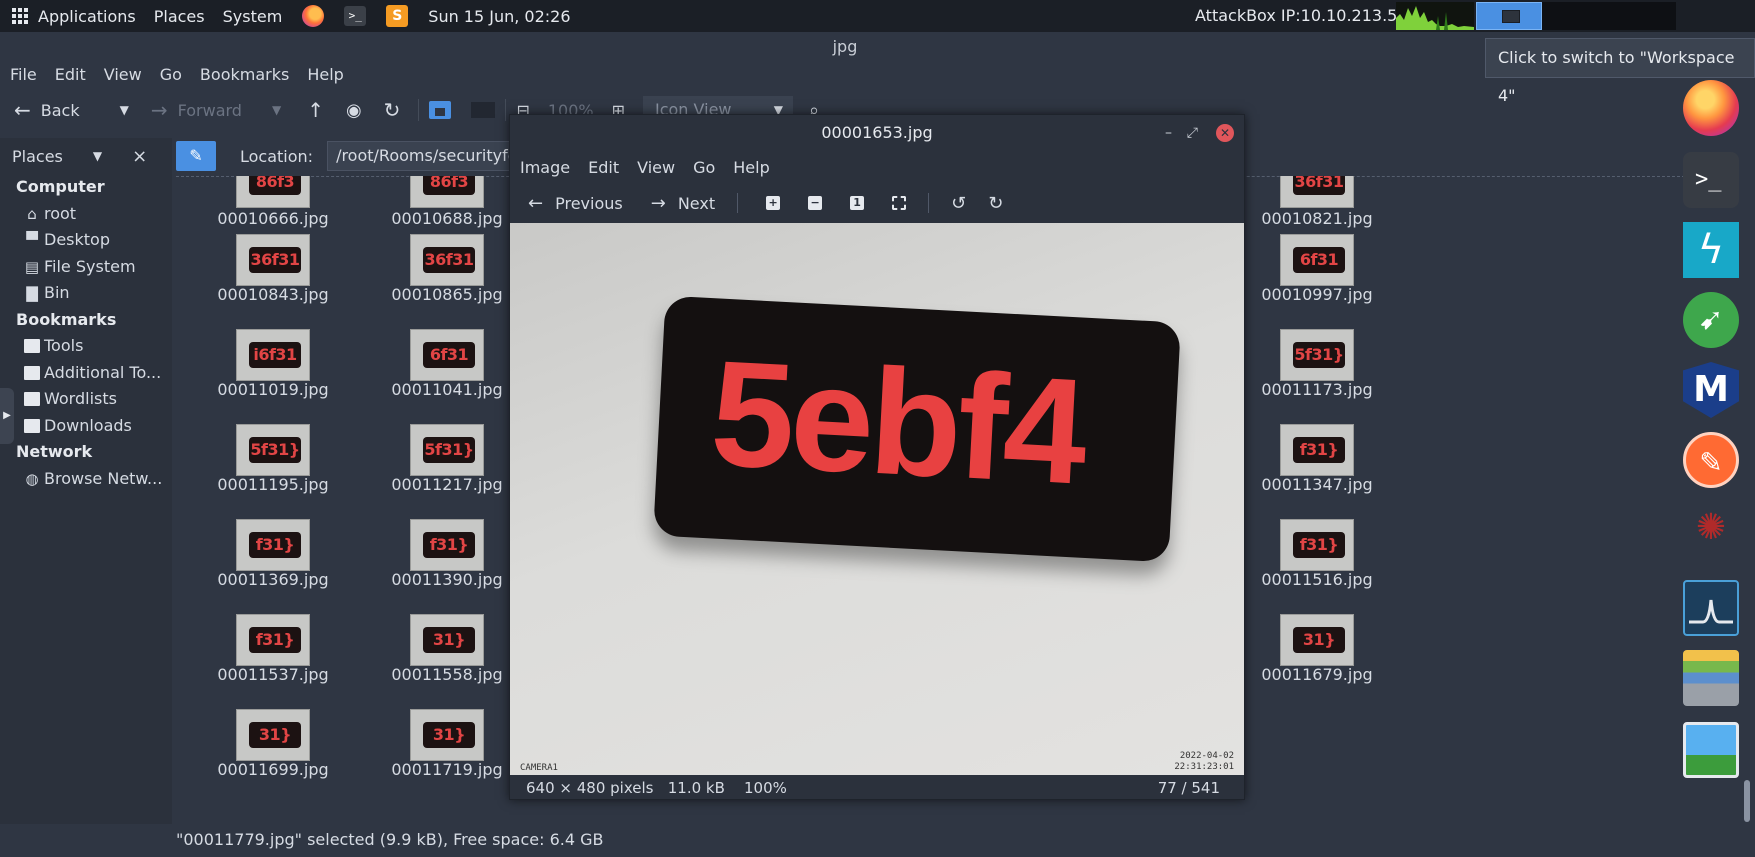  I want to click on thumbnail-plate-text: 36f31, so click(1319, 185).